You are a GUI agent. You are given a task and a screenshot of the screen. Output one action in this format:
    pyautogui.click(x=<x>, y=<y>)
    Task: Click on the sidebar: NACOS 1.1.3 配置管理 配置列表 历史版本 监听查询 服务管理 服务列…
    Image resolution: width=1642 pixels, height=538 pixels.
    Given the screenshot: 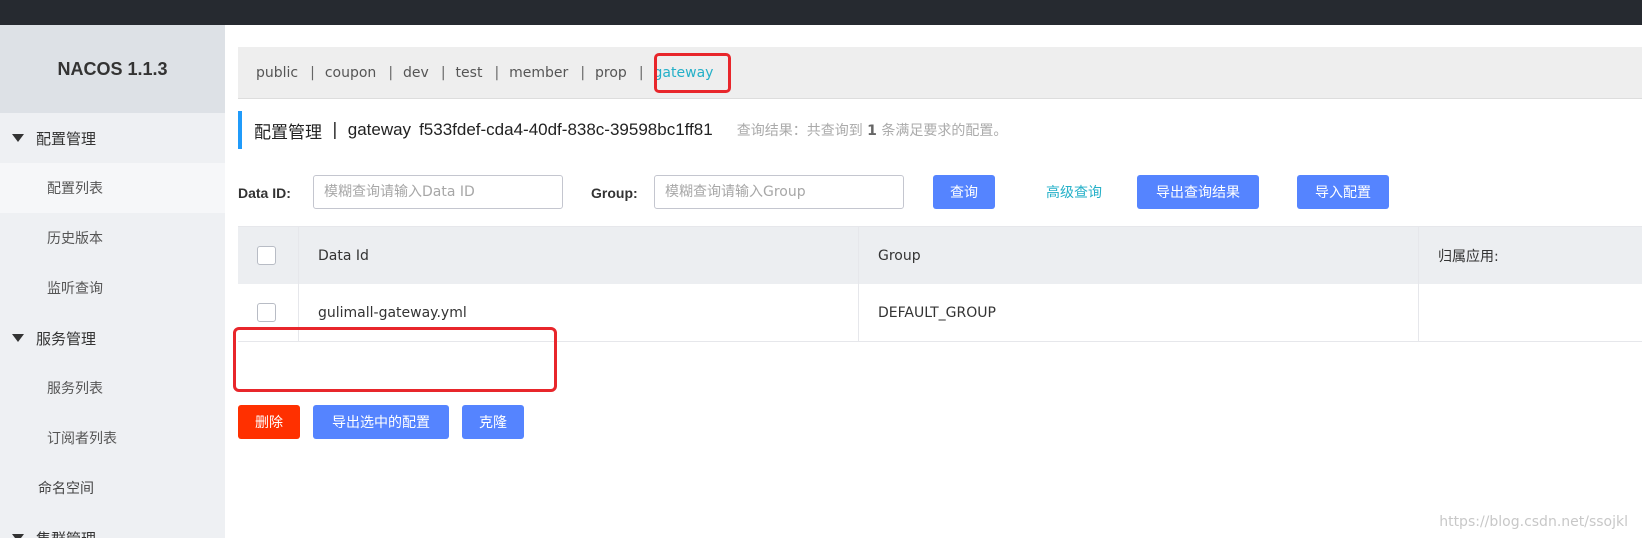 What is the action you would take?
    pyautogui.click(x=112, y=281)
    